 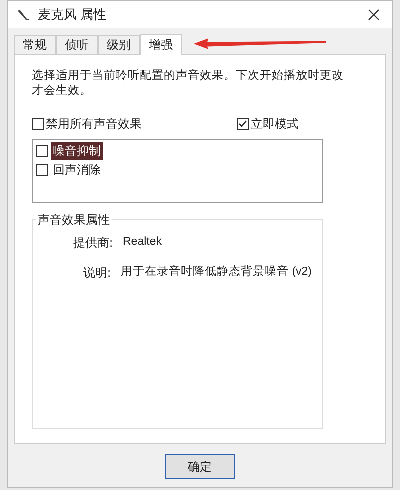 What do you see at coordinates (72, 15) in the screenshot?
I see `window-title: 麦克风 属性` at bounding box center [72, 15].